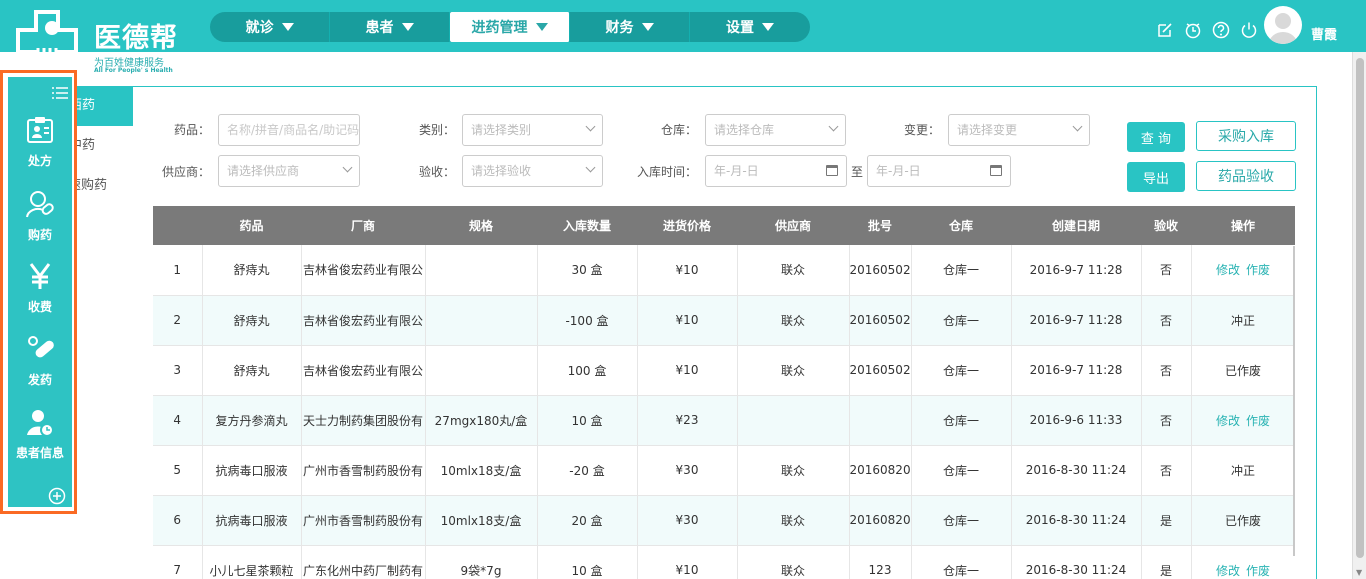  Describe the element at coordinates (587, 562) in the screenshot. I see `cell-qty: 10 盒` at that location.